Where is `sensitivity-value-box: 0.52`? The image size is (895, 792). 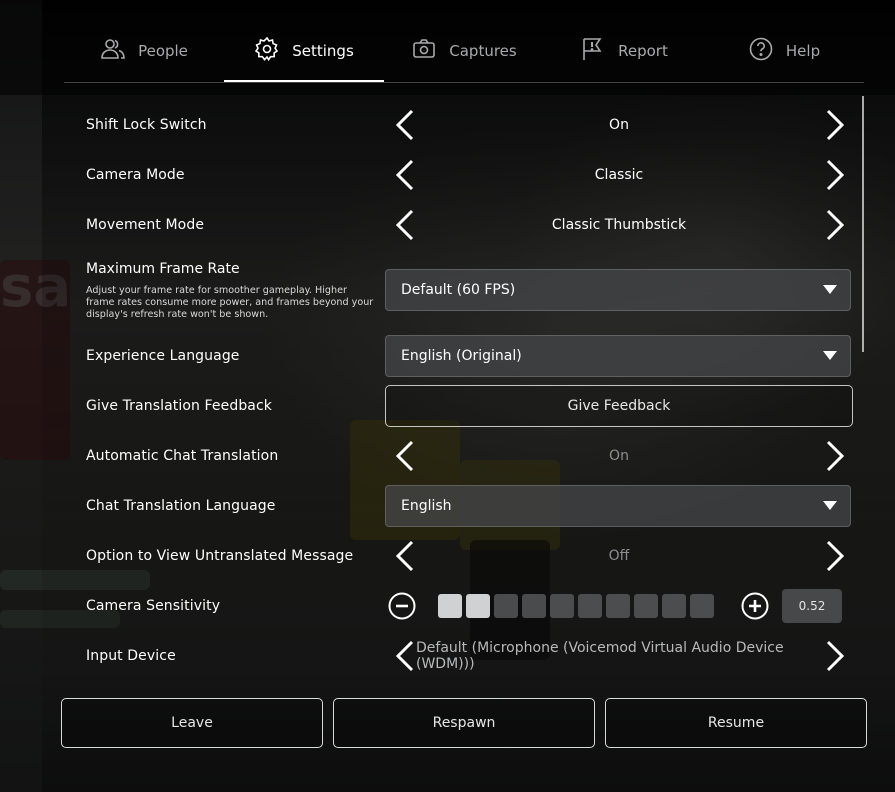
sensitivity-value-box: 0.52 is located at coordinates (812, 606).